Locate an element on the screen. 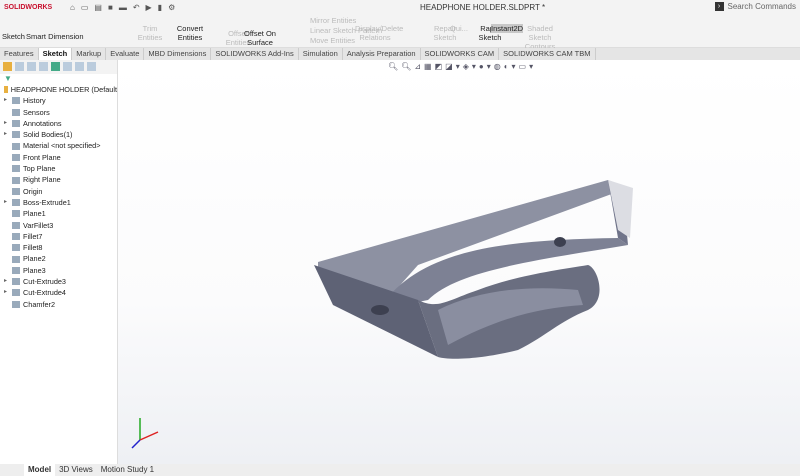 Image resolution: width=800 pixels, height=476 pixels. tab-analysis-preparation: Analysis Preparation is located at coordinates (382, 54).